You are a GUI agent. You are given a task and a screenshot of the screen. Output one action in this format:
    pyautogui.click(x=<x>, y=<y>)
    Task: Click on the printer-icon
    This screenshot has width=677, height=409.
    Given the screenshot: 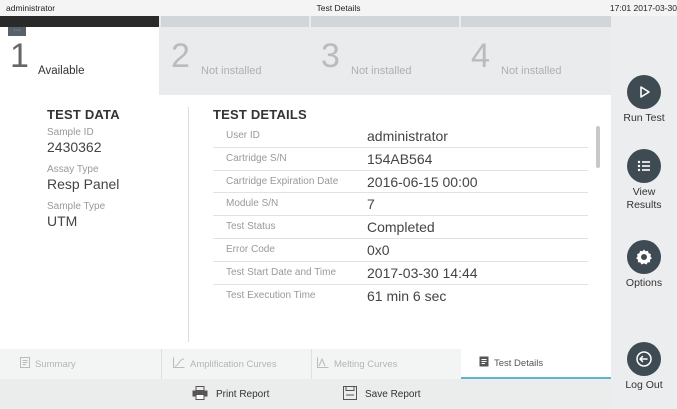 What is the action you would take?
    pyautogui.click(x=200, y=394)
    